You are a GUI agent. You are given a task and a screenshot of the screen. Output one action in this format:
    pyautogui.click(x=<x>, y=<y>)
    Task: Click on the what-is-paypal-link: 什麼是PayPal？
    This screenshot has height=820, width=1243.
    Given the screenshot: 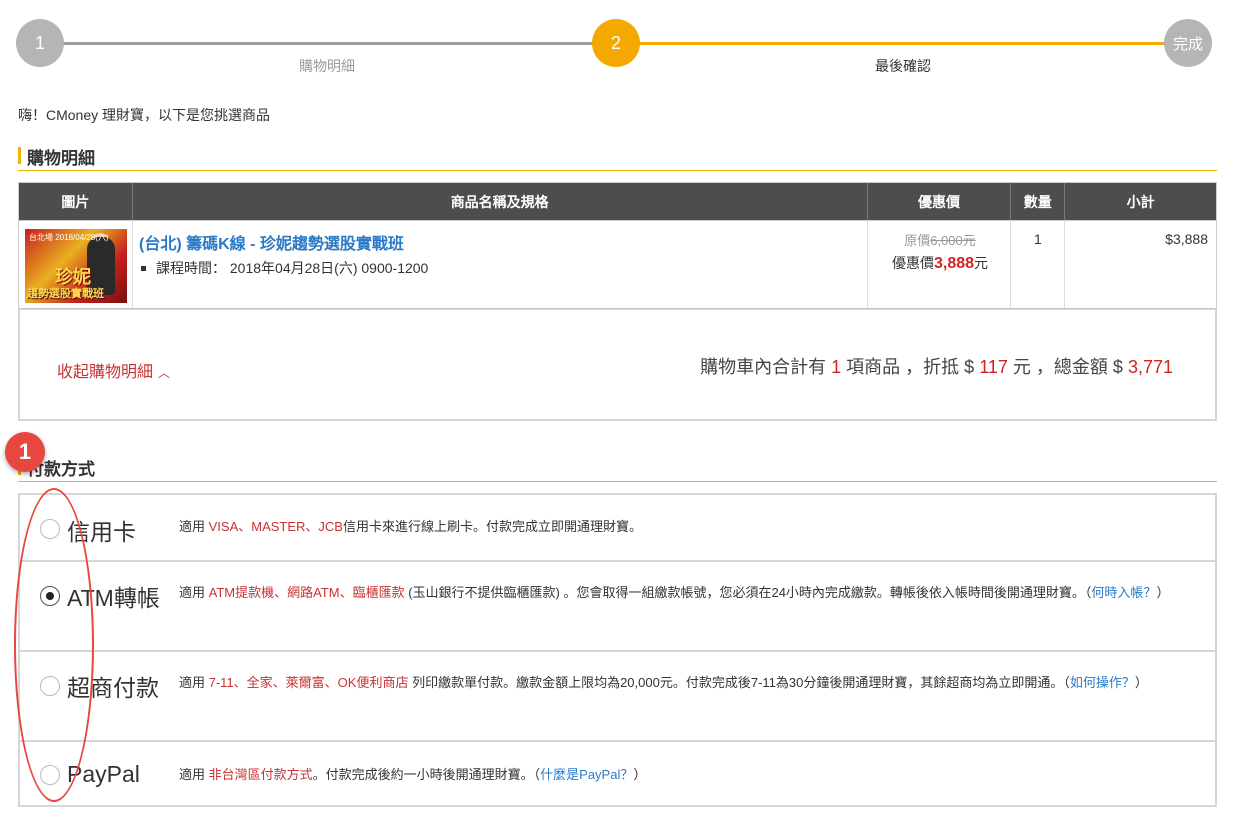 What is the action you would take?
    pyautogui.click(x=586, y=774)
    